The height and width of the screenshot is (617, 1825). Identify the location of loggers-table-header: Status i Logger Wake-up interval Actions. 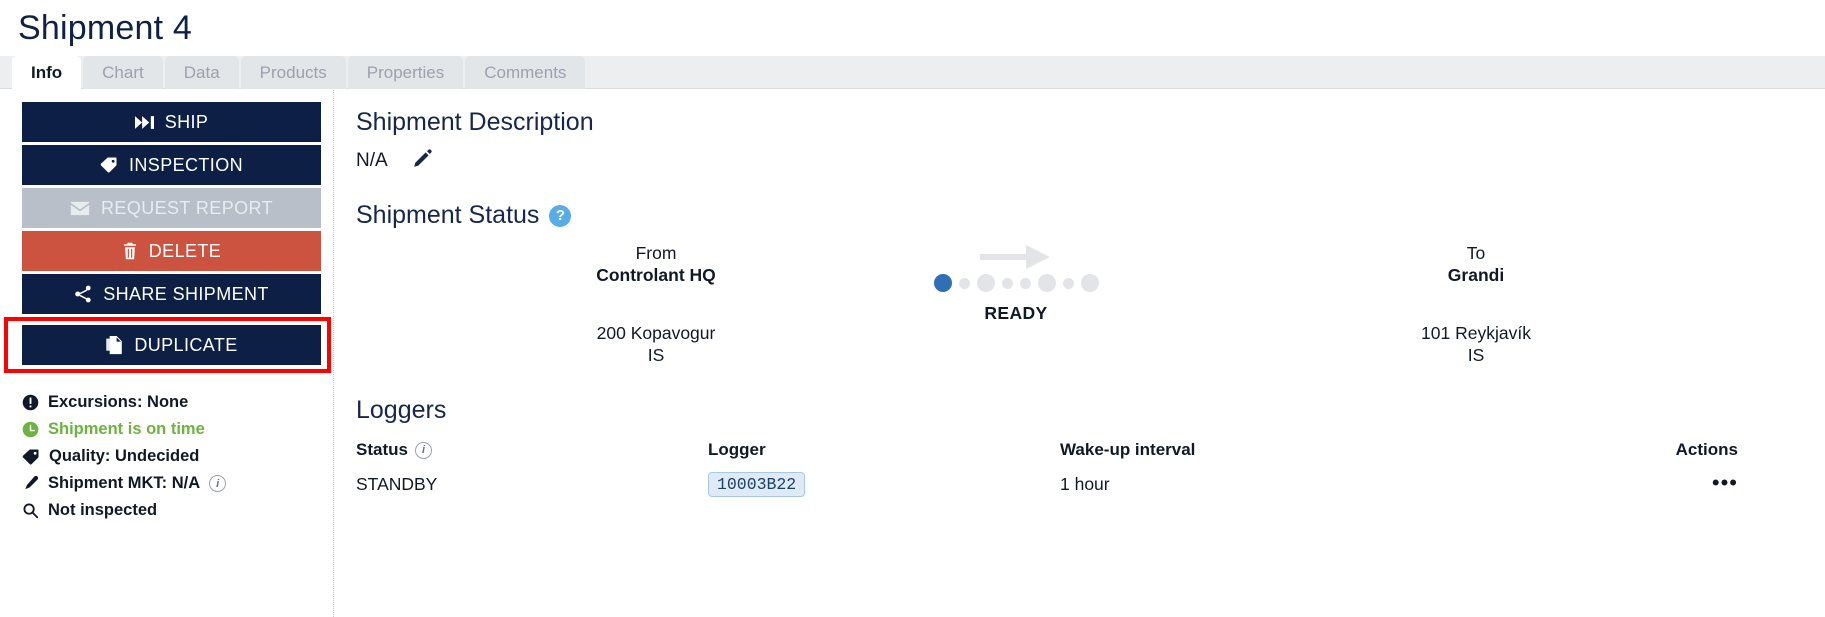
(1076, 450).